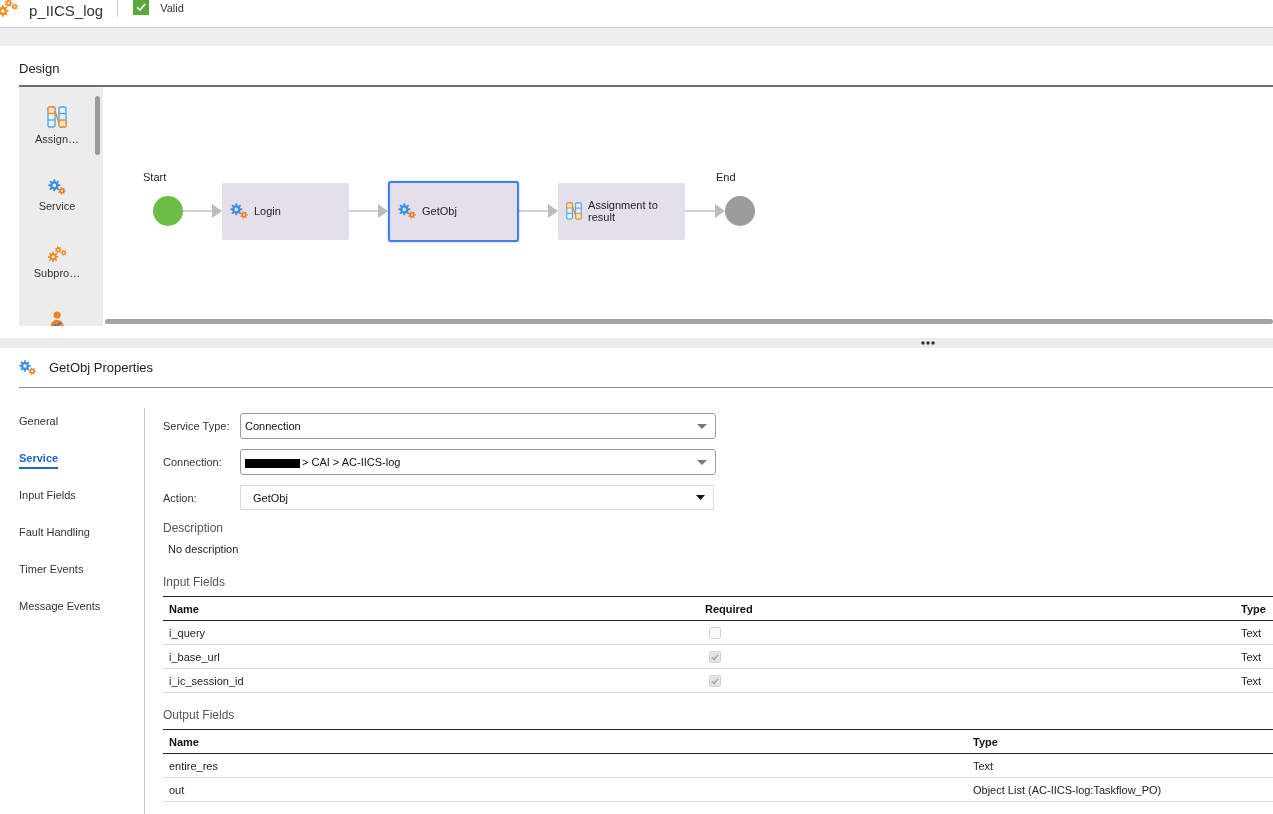  I want to click on table-cell-text: Object List (AC-IICS-log:Taskflow_PO), so click(1067, 789).